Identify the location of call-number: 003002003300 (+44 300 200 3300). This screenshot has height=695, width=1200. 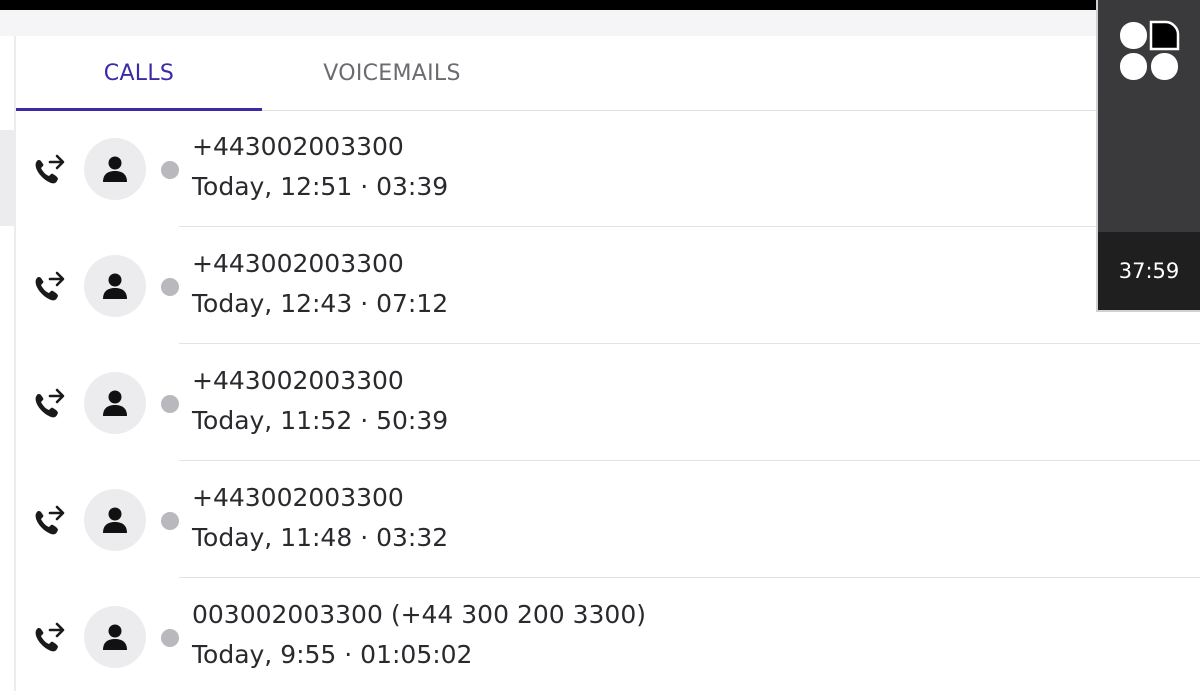
(419, 614).